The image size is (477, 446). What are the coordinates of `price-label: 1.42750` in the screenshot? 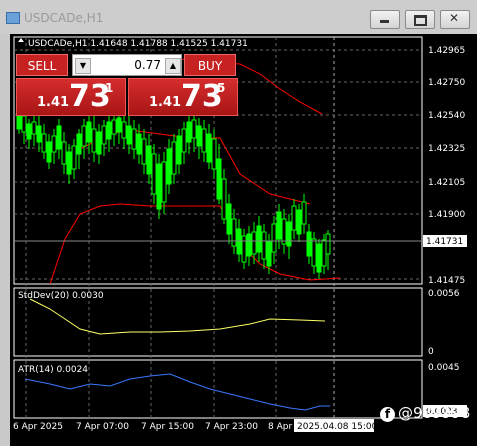 It's located at (446, 83).